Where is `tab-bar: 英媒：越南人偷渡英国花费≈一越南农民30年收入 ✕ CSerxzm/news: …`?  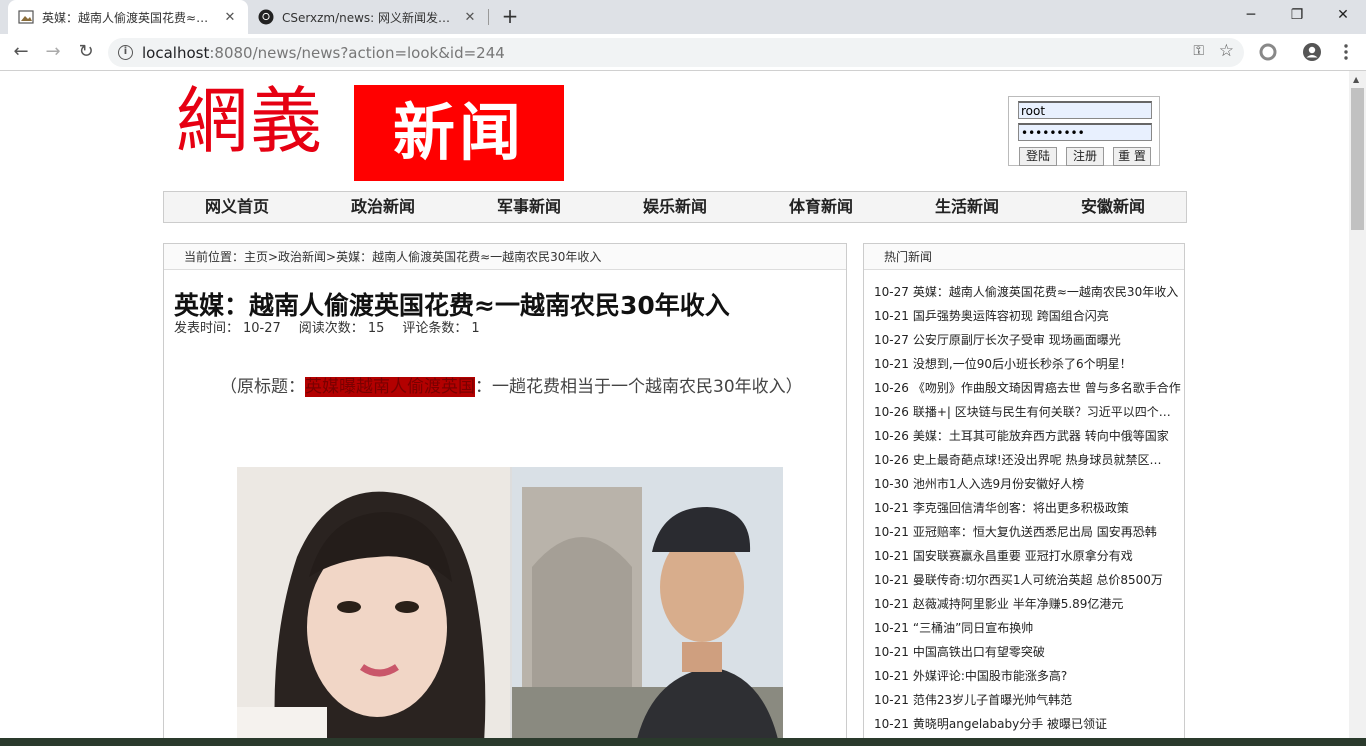
tab-bar: 英媒：越南人偷渡英国花费≈一越南农民30年收入 ✕ CSerxzm/news: … is located at coordinates (683, 17).